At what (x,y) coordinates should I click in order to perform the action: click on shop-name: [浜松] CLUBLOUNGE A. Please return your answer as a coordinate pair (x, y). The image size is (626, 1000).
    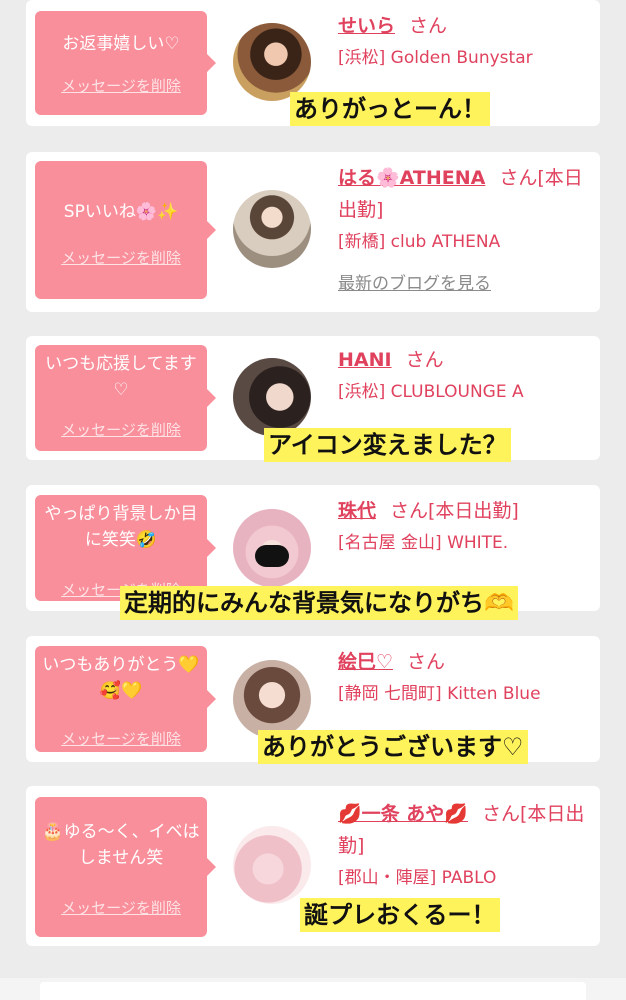
    Looking at the image, I should click on (431, 392).